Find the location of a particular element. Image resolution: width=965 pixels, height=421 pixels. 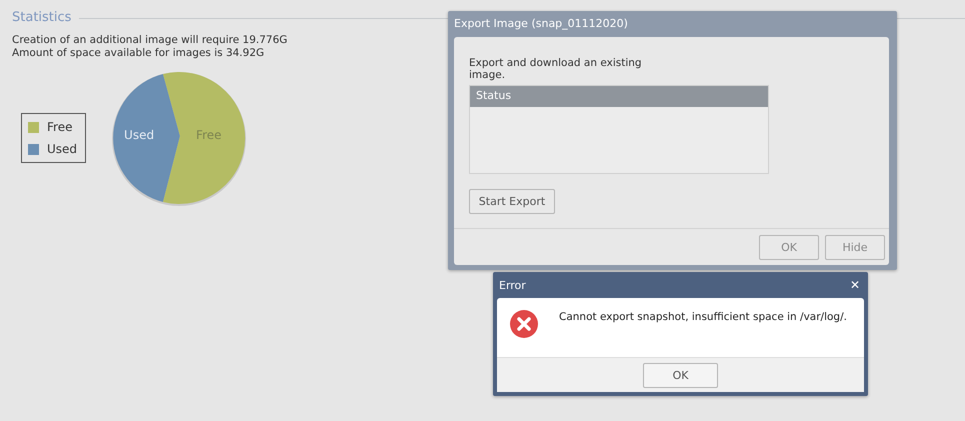

slice-label: Free is located at coordinates (209, 135).